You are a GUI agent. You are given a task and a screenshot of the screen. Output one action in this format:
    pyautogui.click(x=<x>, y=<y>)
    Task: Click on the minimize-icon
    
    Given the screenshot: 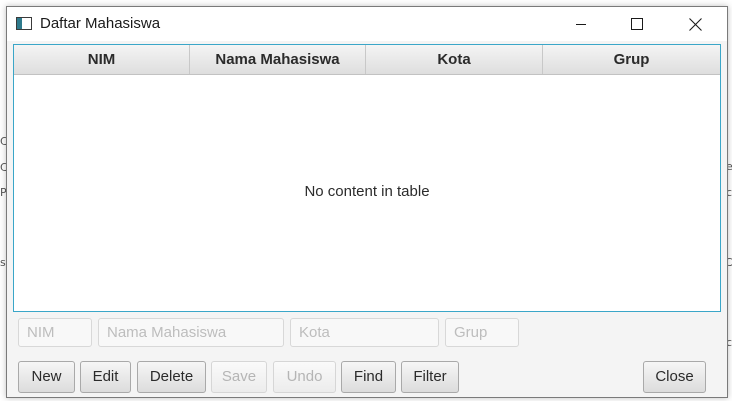 What is the action you would take?
    pyautogui.click(x=581, y=24)
    